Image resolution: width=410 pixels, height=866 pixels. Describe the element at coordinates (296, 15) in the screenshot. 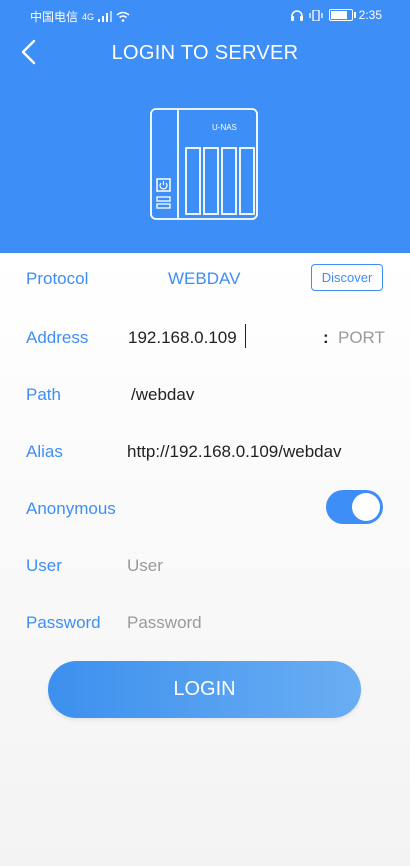

I see `headphones-icon` at that location.